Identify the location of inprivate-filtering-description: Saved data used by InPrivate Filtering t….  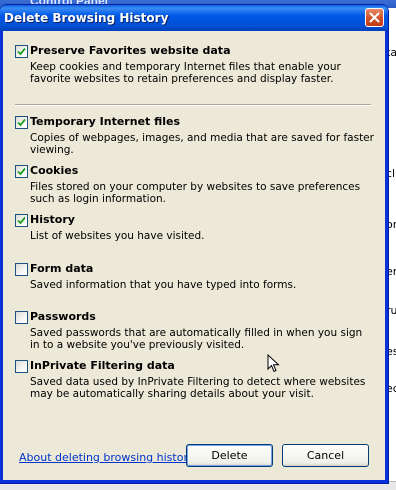
(198, 388).